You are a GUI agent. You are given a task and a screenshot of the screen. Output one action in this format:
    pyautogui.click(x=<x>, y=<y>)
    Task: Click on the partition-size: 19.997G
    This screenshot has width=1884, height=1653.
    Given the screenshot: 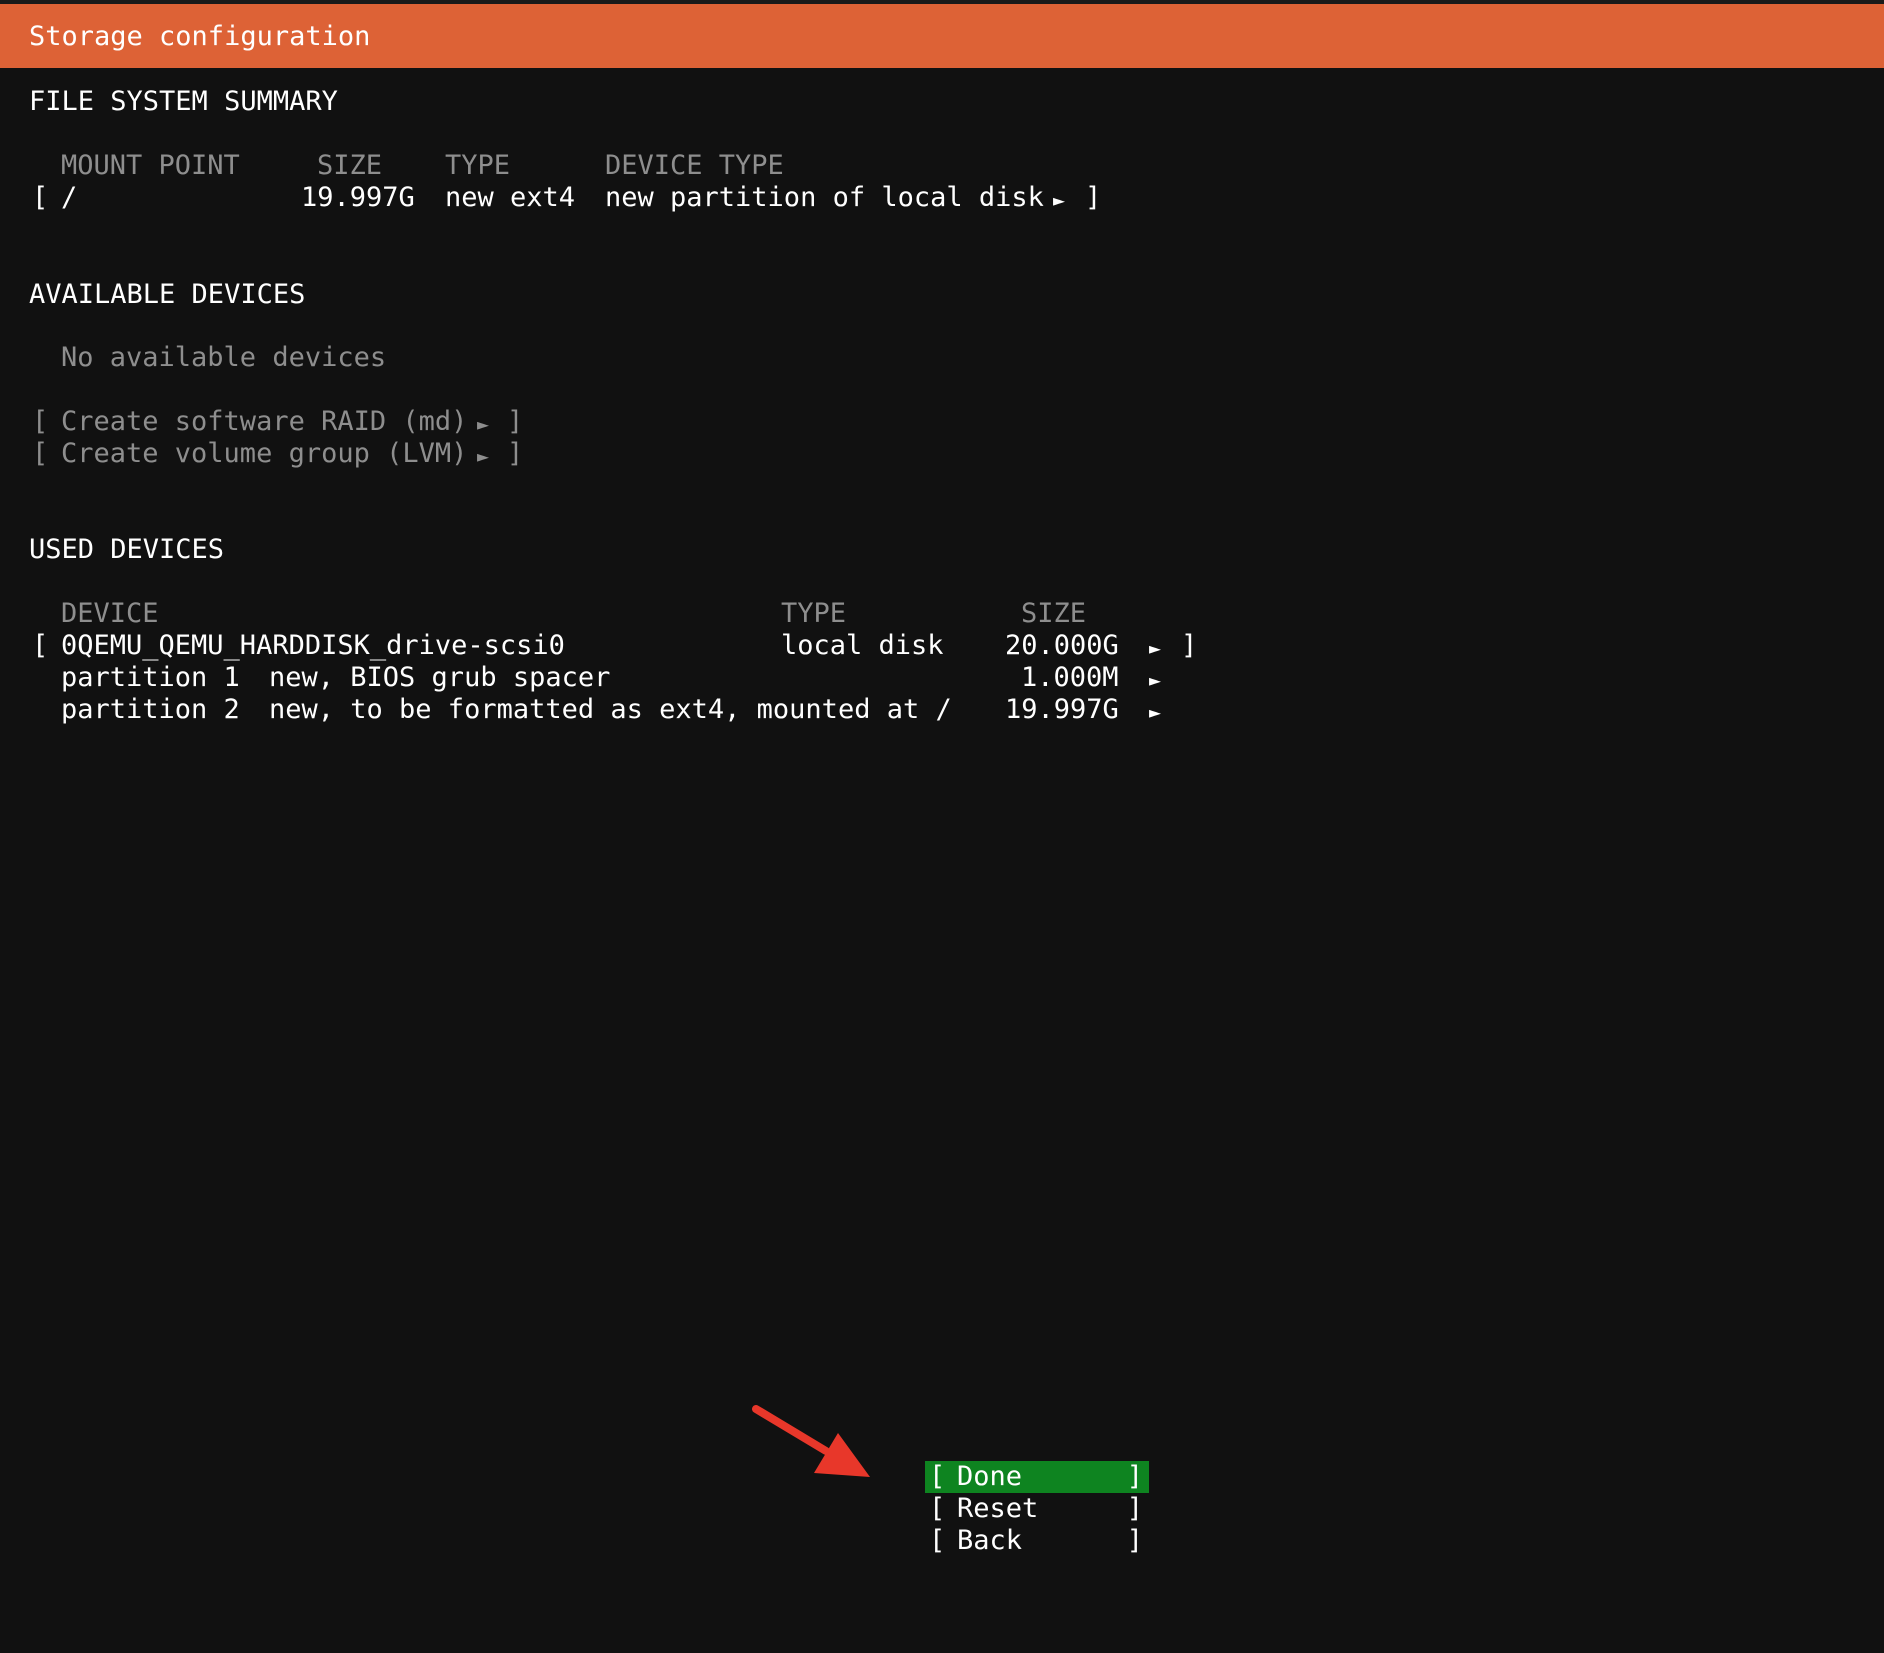 What is the action you would take?
    pyautogui.click(x=1062, y=709)
    